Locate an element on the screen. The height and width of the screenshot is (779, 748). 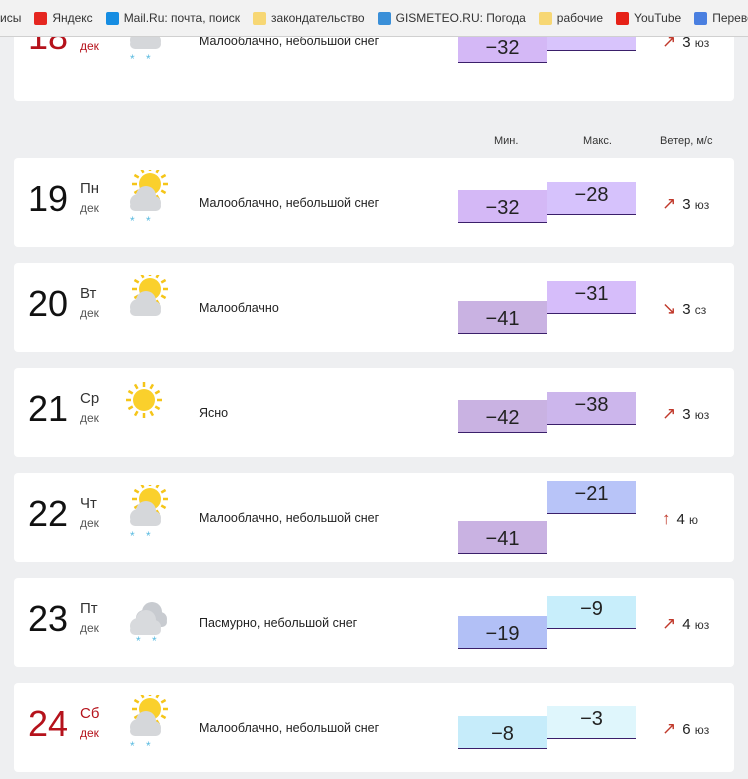
wind: ↗ 6 юз is located at coordinates (685, 729).